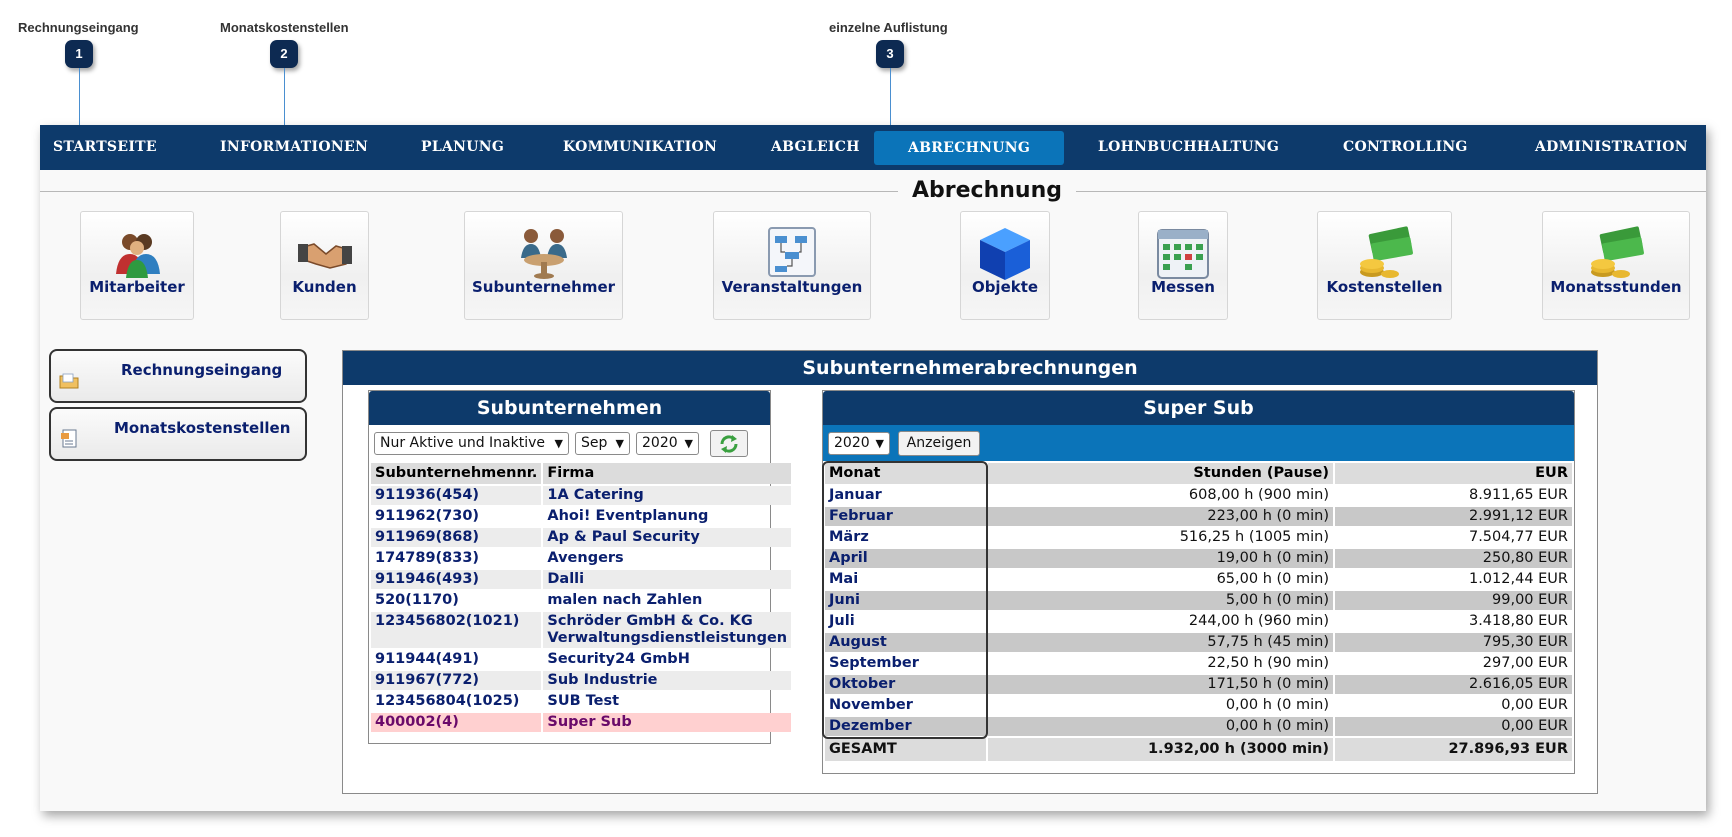 Image resolution: width=1732 pixels, height=837 pixels. I want to click on table-row: Juni 5,00 h (0 min) 99,00 EUR, so click(1198, 600).